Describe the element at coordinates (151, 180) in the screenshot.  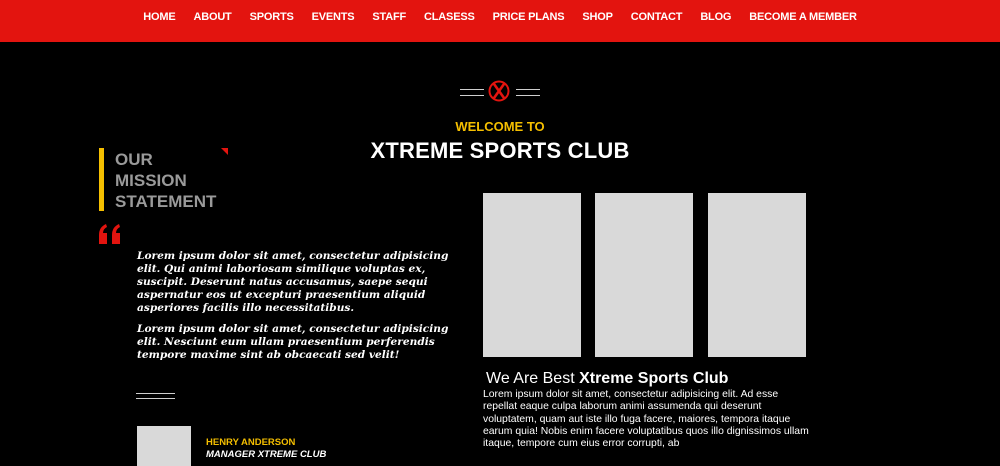
I see `mission-heading-line2: MISSION` at that location.